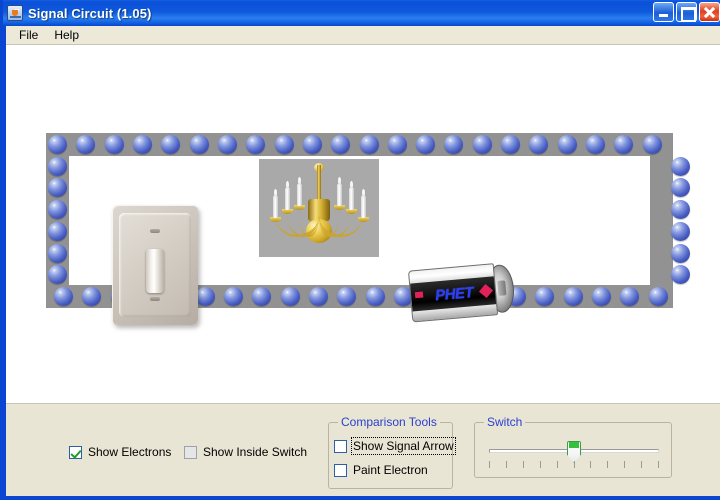 This screenshot has width=720, height=500. I want to click on menu-item-help: Help, so click(66, 35).